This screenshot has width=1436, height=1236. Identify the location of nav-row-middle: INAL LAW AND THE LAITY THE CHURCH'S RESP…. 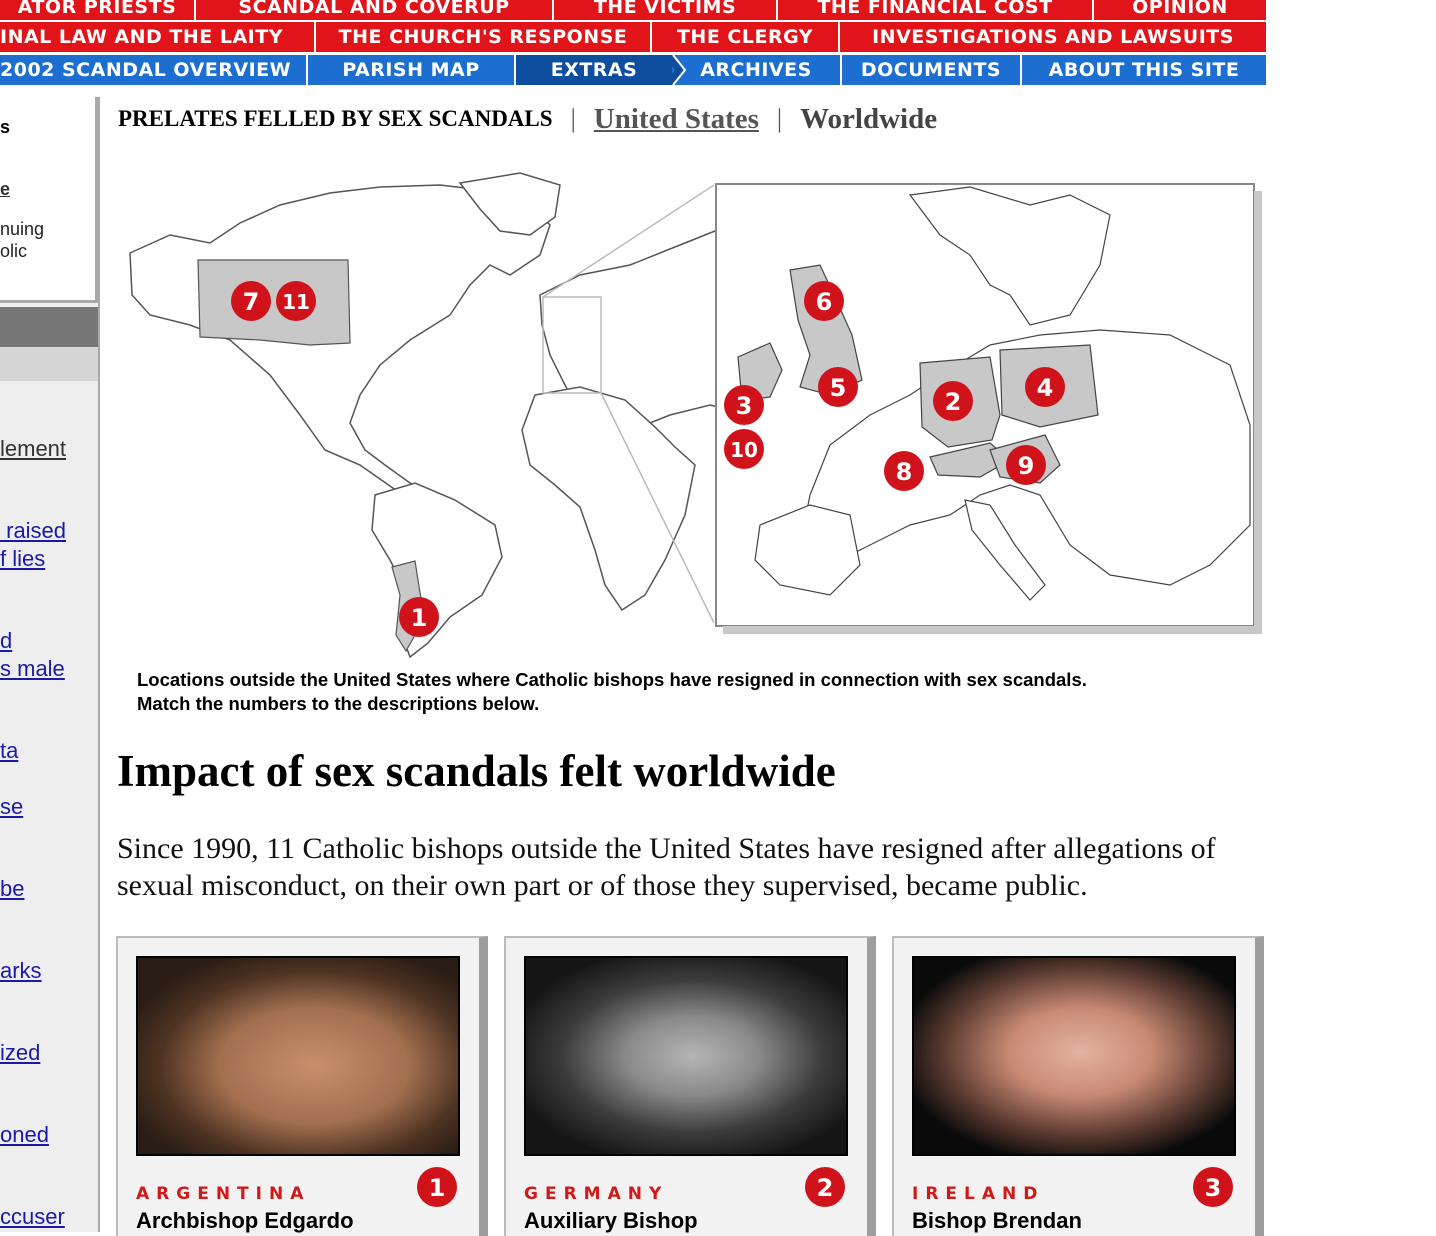
(633, 37).